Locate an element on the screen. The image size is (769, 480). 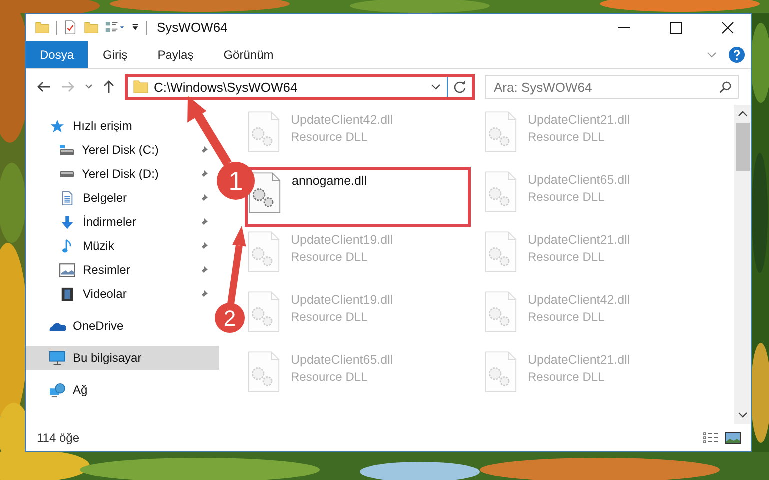
folder-icon is located at coordinates (141, 87).